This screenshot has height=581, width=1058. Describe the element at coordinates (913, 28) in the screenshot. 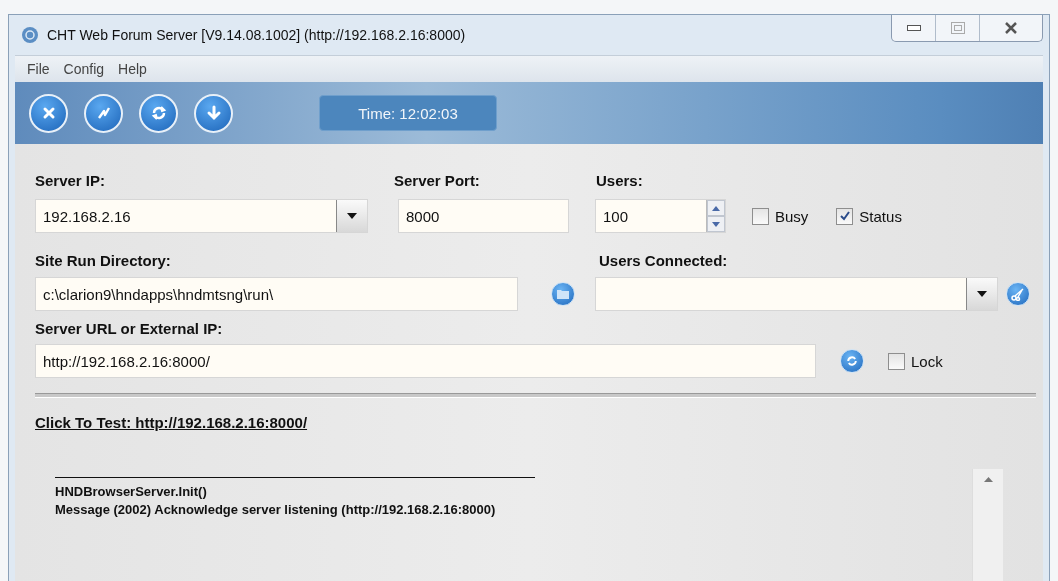

I see `minimize-icon` at that location.